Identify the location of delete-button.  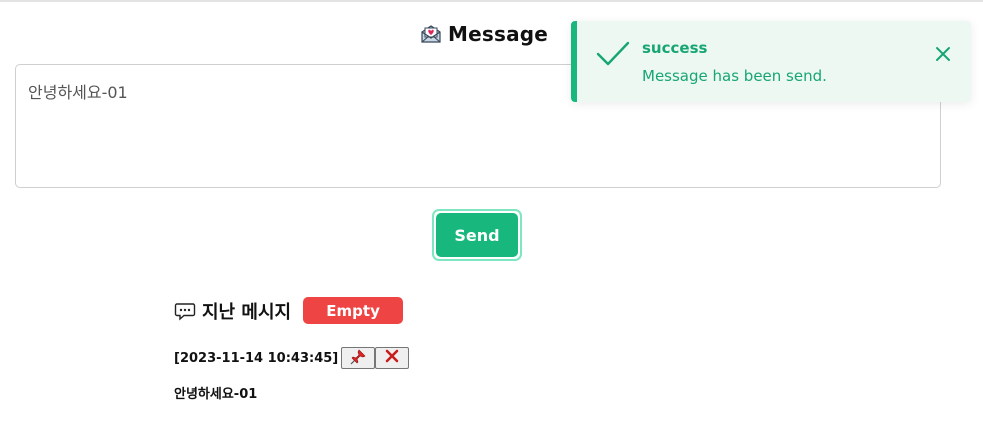
(392, 358).